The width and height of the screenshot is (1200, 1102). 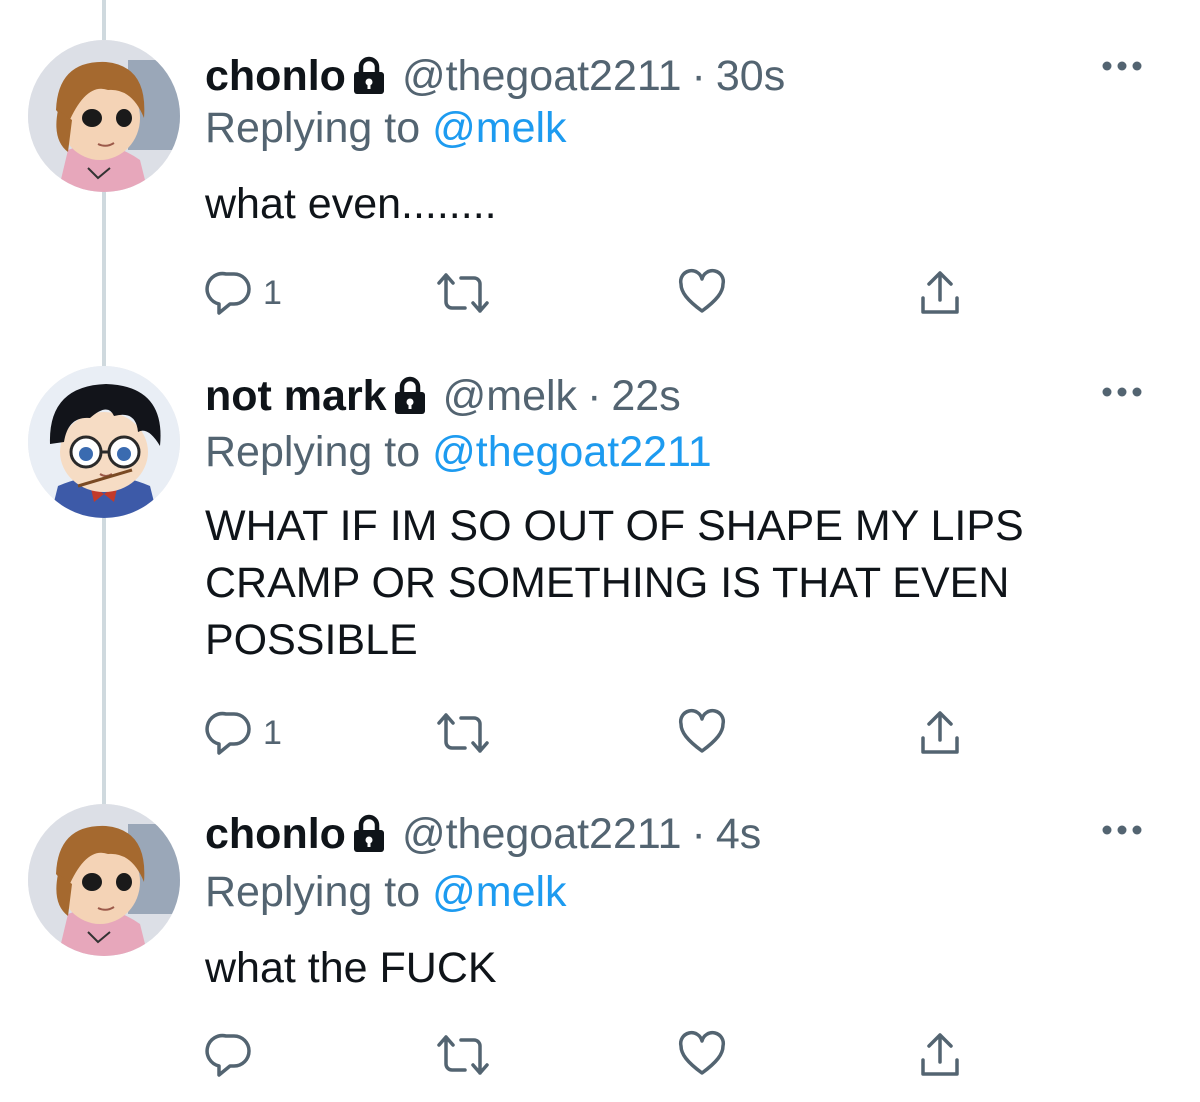 I want to click on replying-to-line: Replying to @thegoat2211, so click(x=458, y=452).